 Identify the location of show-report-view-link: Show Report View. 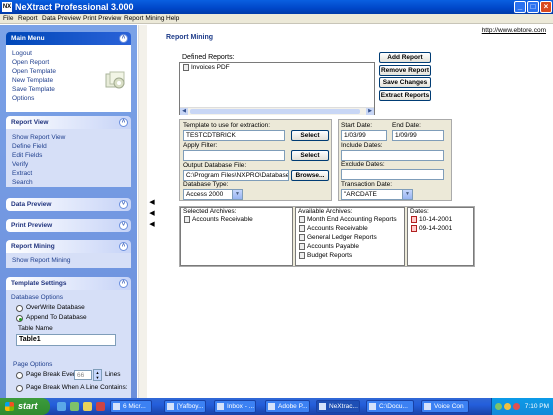
(38, 137).